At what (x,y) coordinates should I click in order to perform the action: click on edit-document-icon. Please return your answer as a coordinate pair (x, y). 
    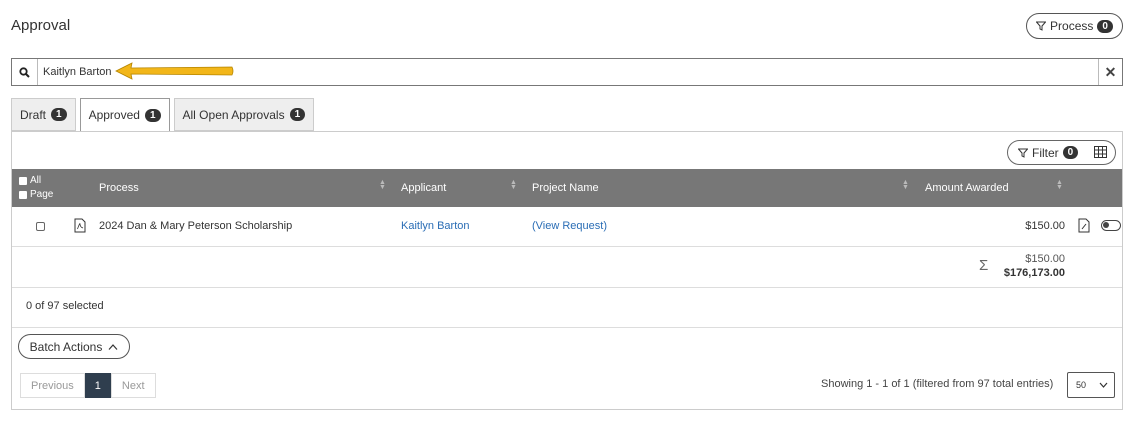
    Looking at the image, I should click on (1084, 225).